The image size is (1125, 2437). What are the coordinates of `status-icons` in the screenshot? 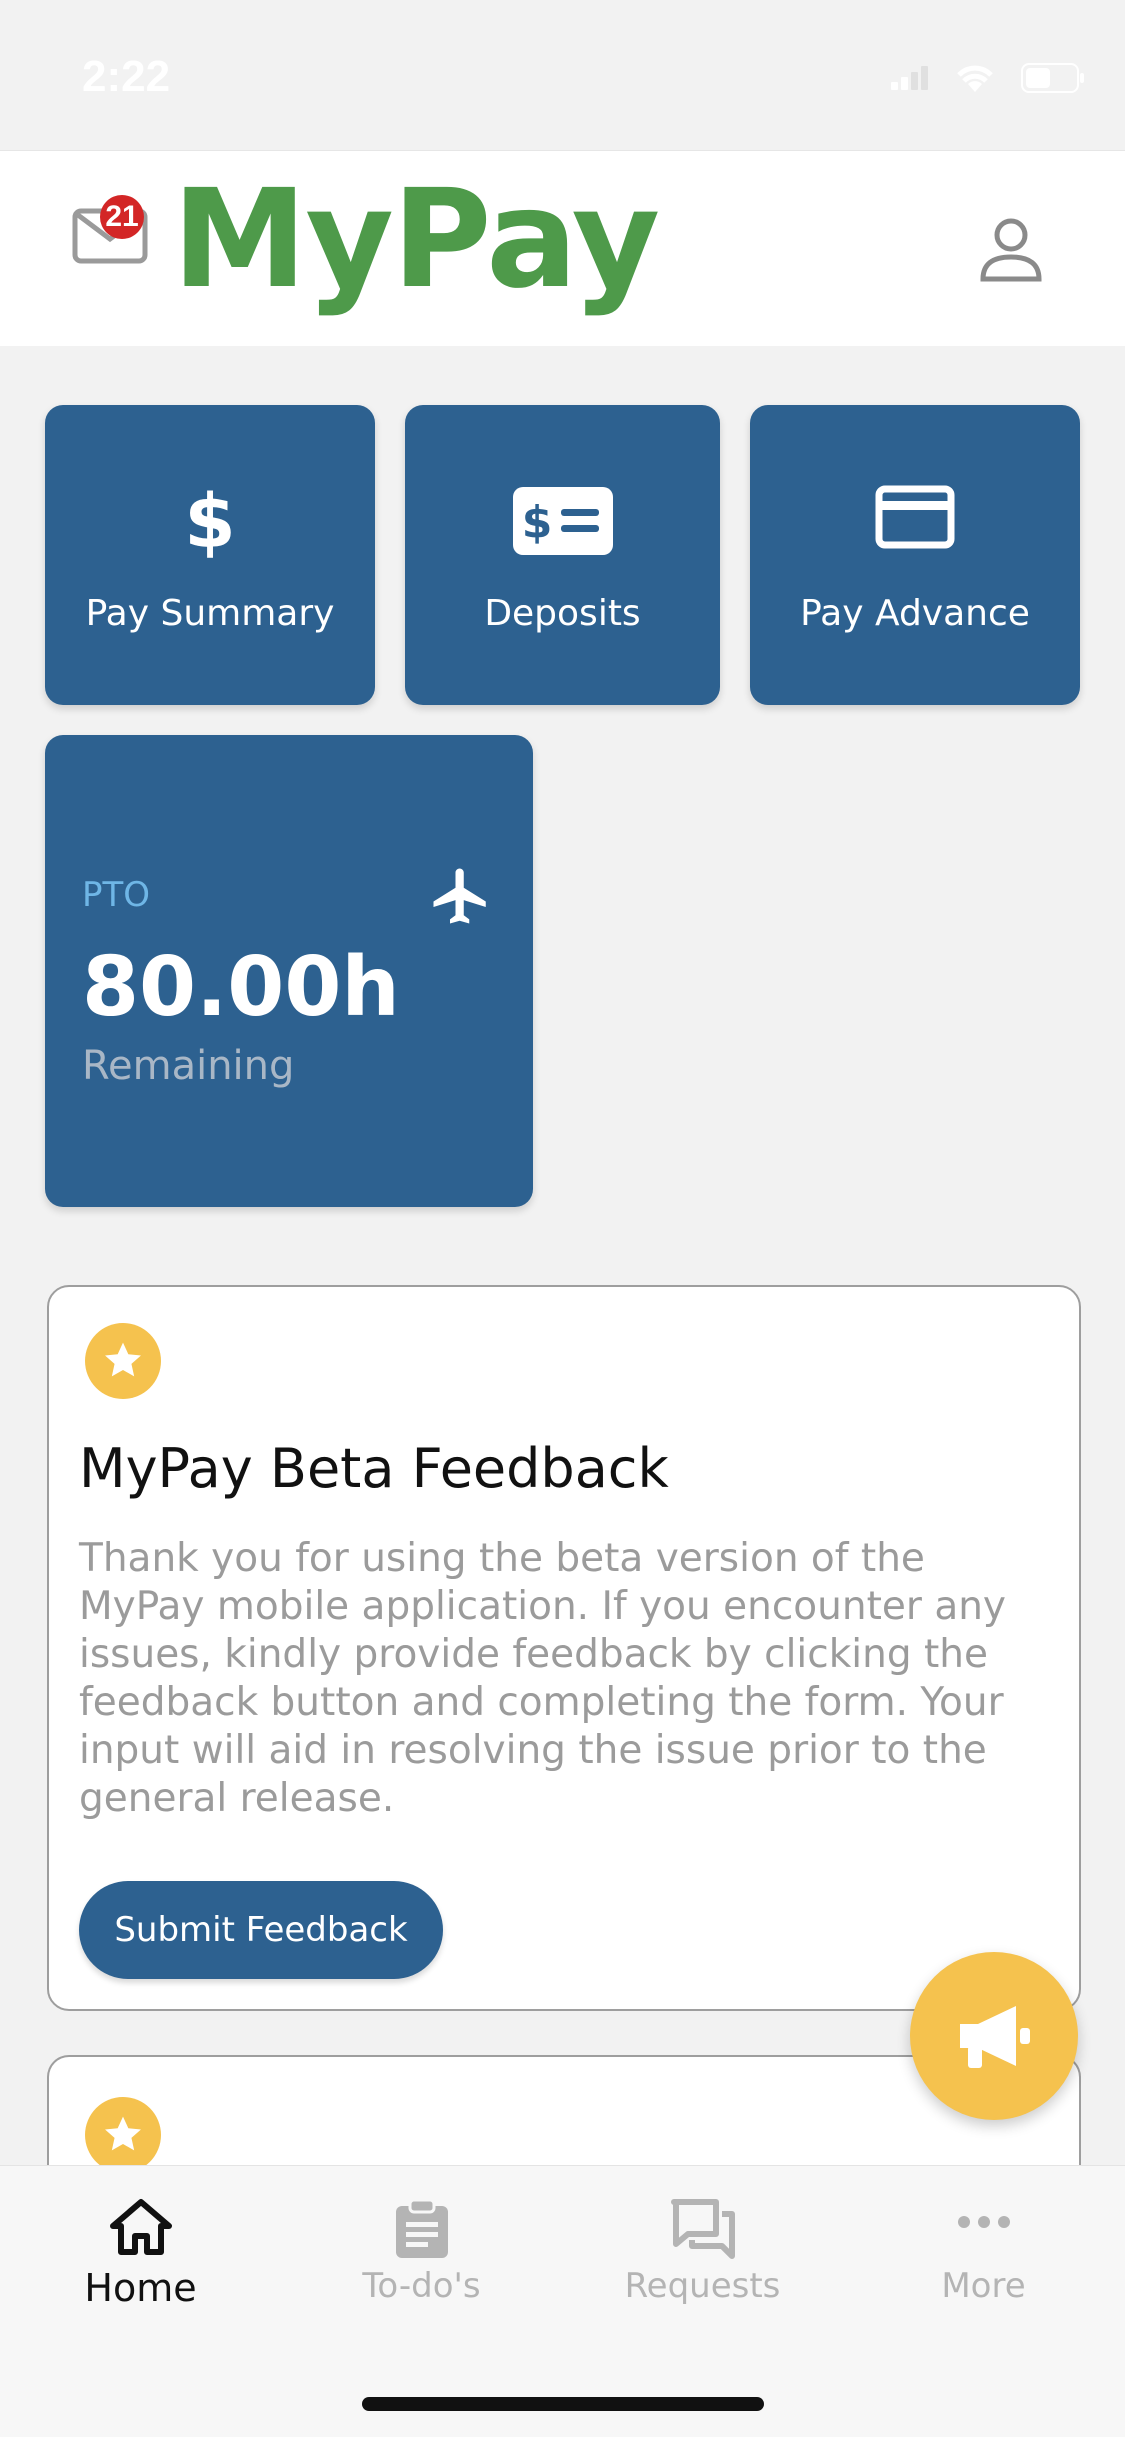 It's located at (987, 78).